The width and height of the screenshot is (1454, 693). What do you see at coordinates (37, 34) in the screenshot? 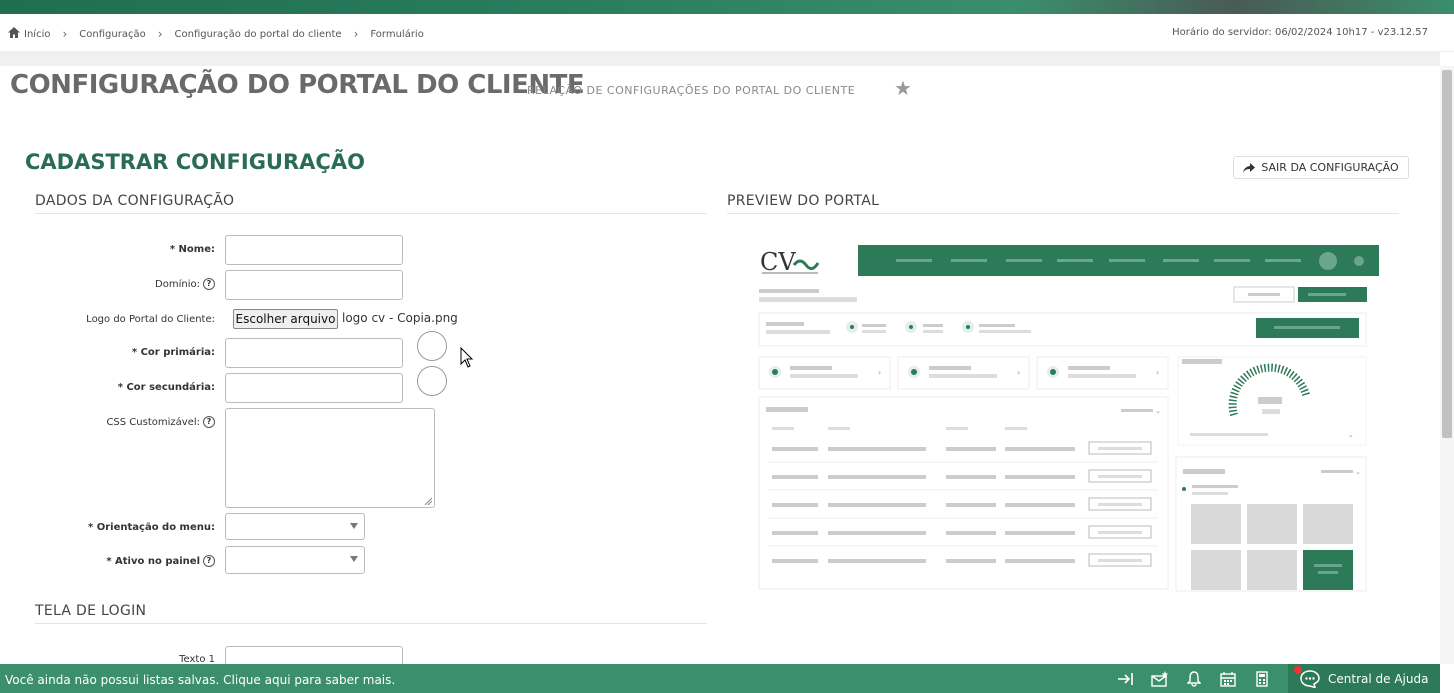
I see `breadcrumb-item-inicio: Início` at bounding box center [37, 34].